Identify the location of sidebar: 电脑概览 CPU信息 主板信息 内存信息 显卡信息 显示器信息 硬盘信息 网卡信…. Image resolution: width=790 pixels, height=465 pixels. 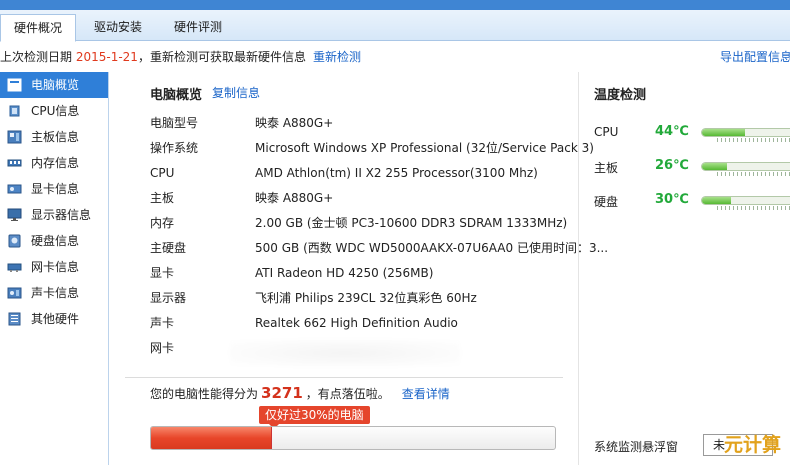
(54, 268).